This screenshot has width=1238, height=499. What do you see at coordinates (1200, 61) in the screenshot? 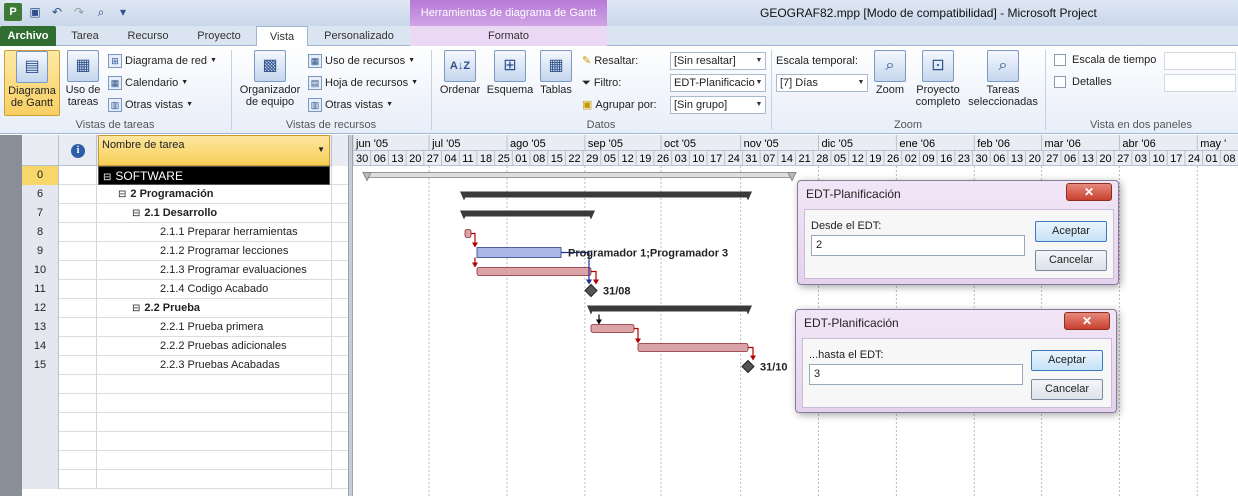
I see `timeline-view-dropdown` at bounding box center [1200, 61].